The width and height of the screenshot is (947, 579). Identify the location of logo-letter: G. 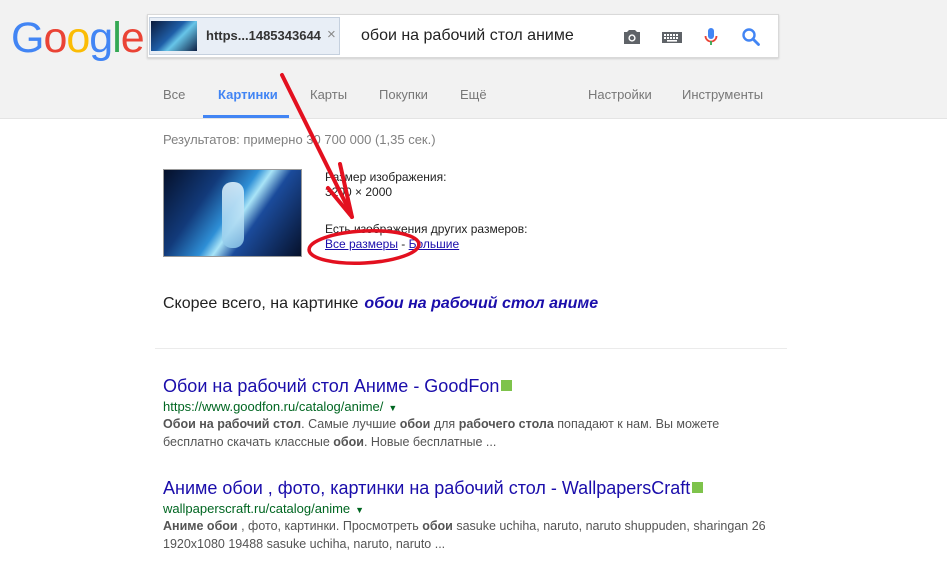
(27, 38).